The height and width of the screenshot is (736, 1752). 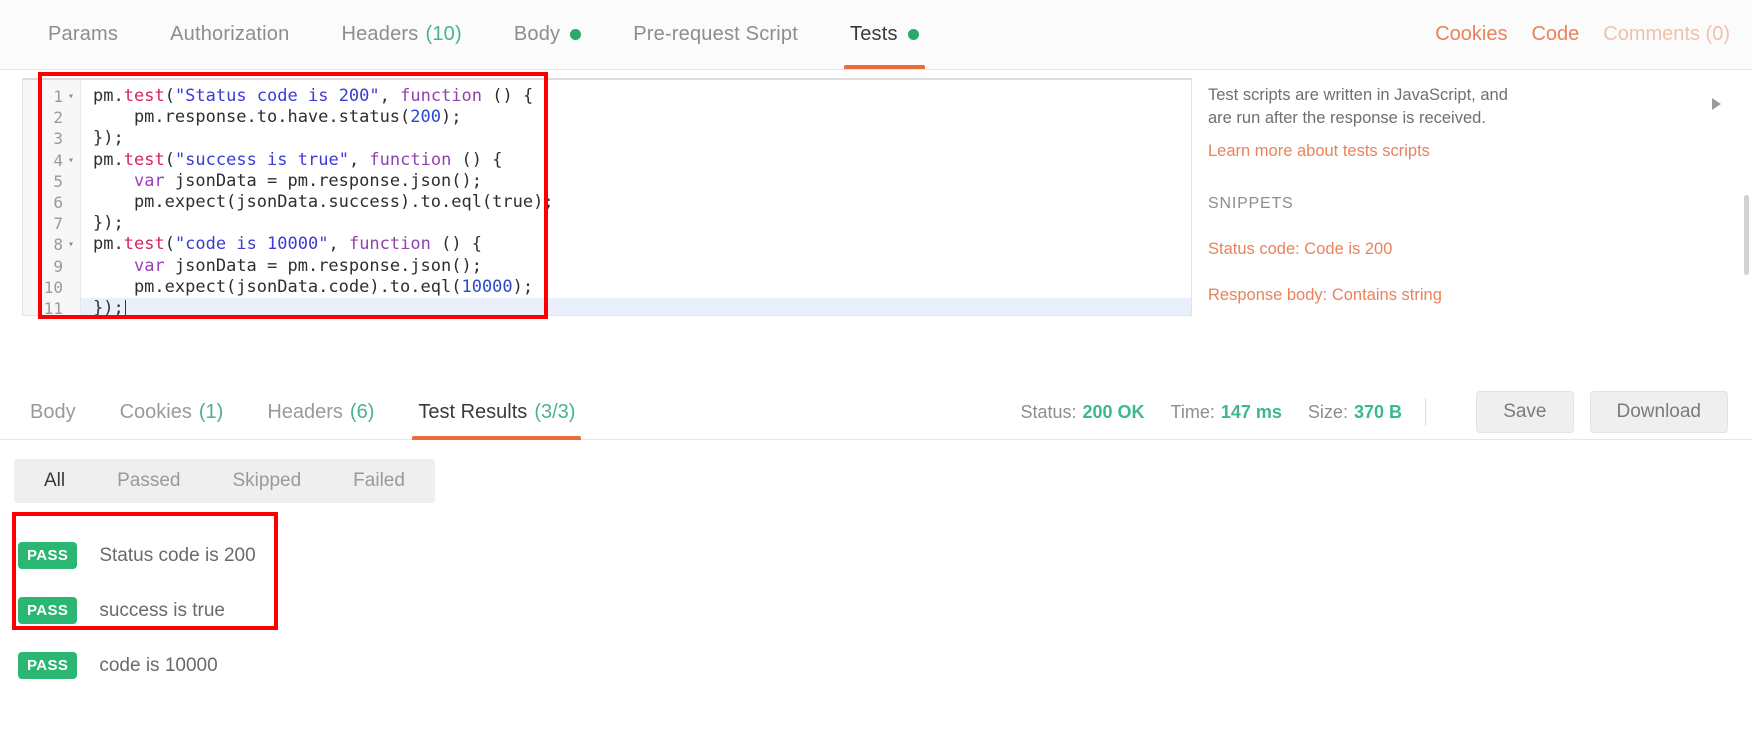 I want to click on test-result-filters: All Passed Skipped Failed, so click(x=224, y=481).